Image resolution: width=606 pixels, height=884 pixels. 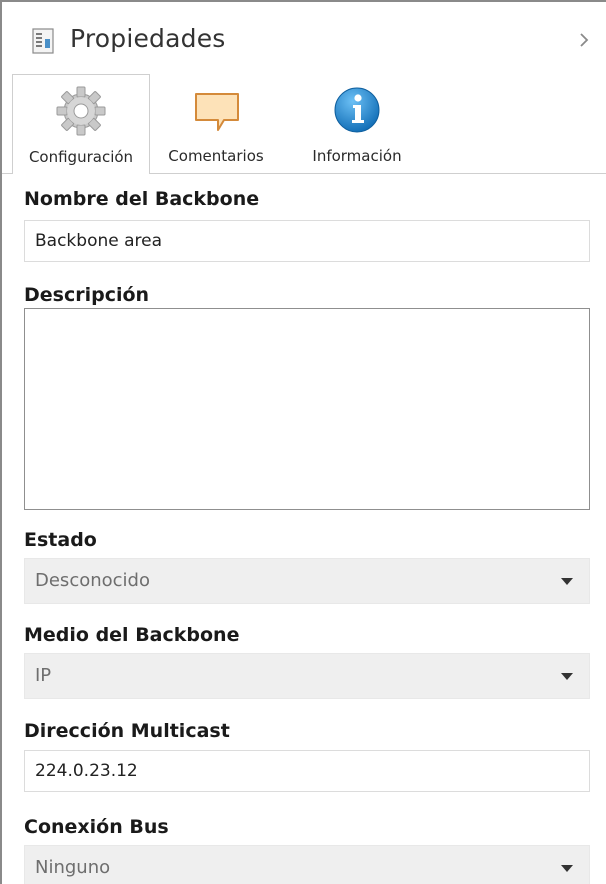 I want to click on tab-informacion: Información, so click(x=357, y=124).